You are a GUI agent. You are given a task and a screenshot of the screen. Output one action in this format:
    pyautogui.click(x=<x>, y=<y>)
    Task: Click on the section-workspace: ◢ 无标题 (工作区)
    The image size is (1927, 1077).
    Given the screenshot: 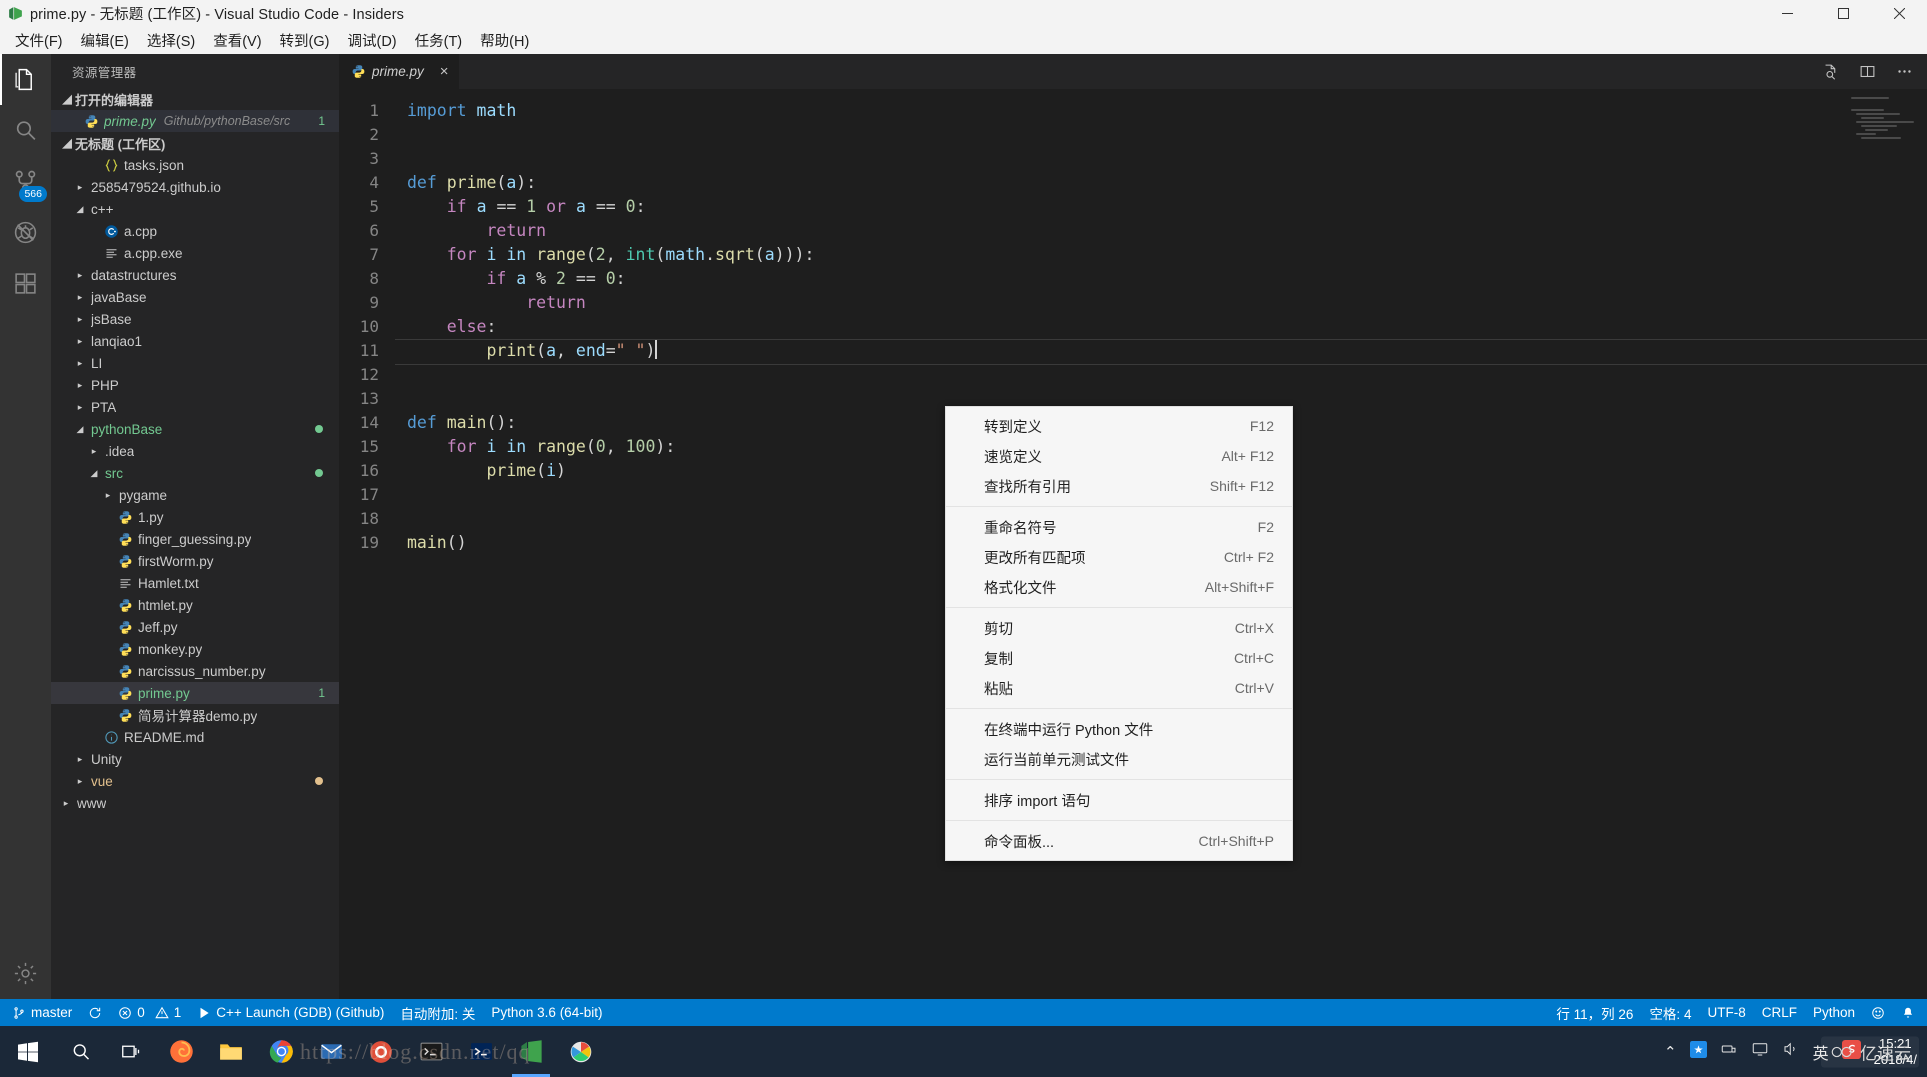 What is the action you would take?
    pyautogui.click(x=195, y=143)
    